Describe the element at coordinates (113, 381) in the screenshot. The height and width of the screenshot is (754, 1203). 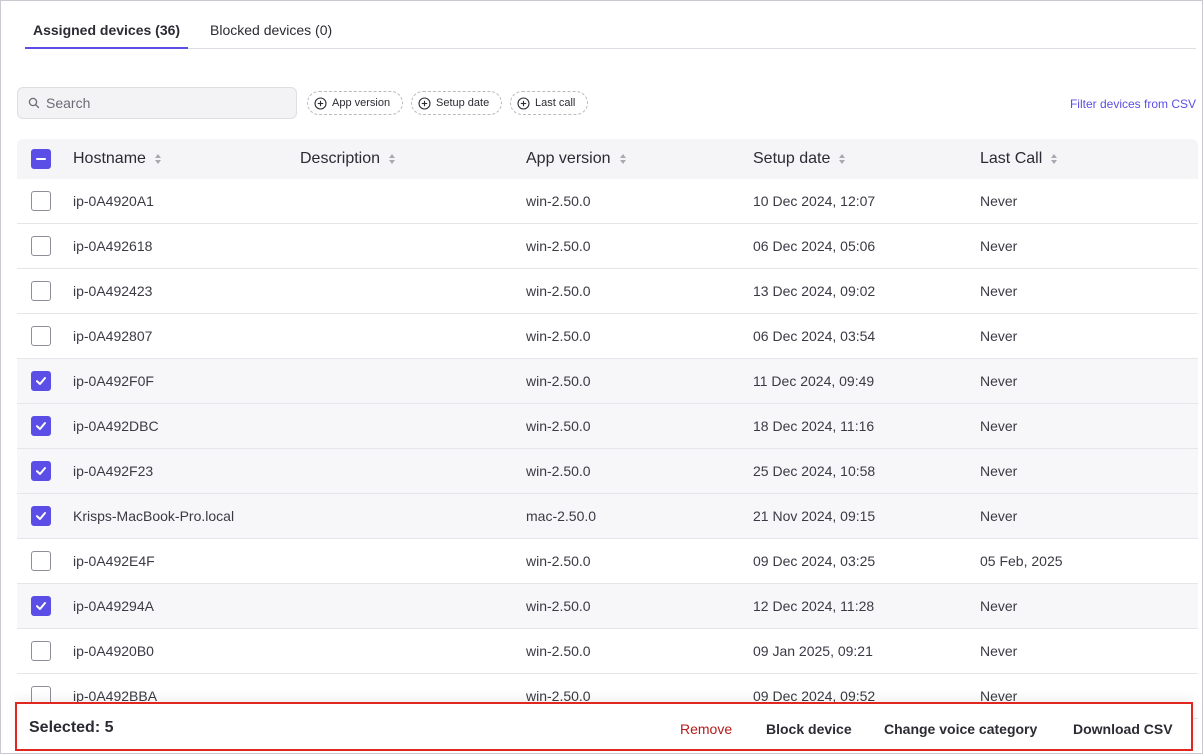
I see `hostname-cell: ip-0A492F0F` at that location.